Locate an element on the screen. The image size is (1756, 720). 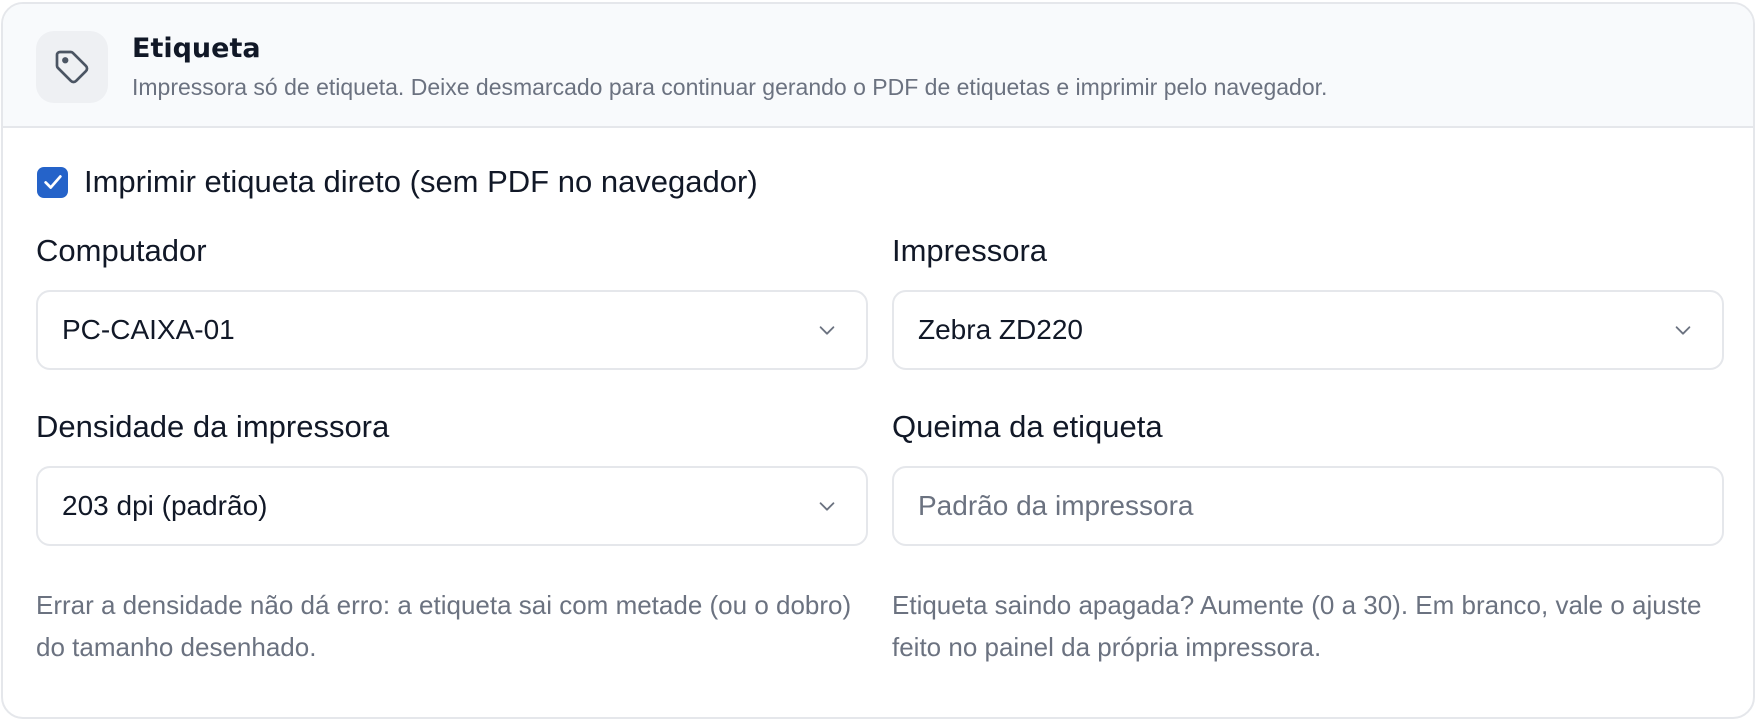
tag-icon is located at coordinates (72, 67).